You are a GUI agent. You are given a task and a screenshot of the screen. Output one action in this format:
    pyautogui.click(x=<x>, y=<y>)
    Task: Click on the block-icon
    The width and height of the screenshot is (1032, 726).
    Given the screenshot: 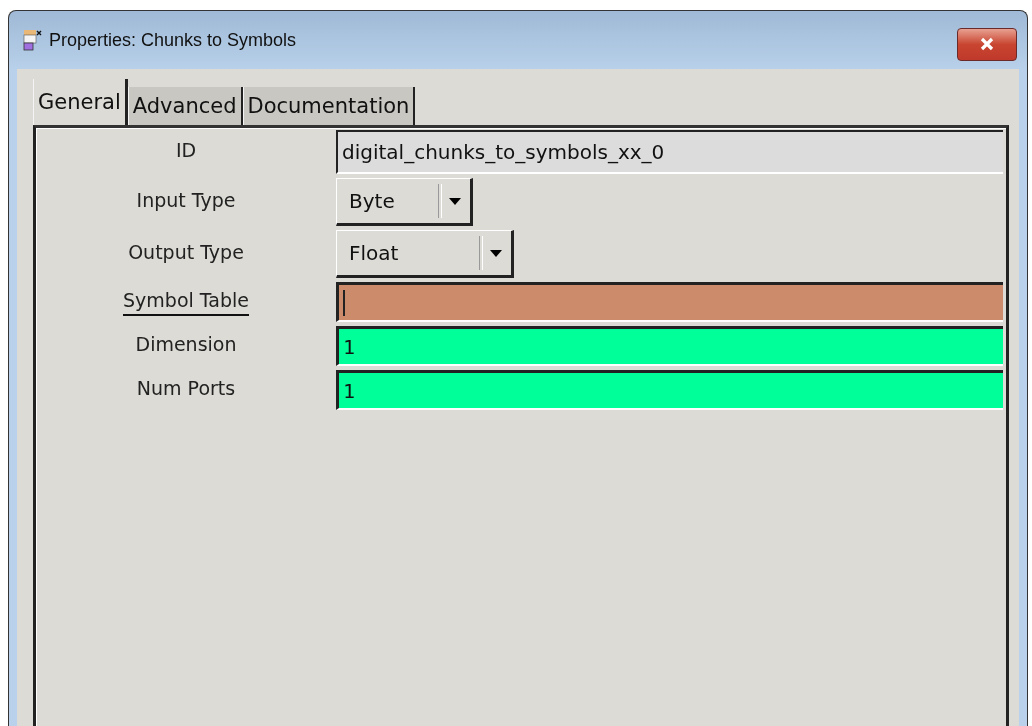 What is the action you would take?
    pyautogui.click(x=32, y=40)
    